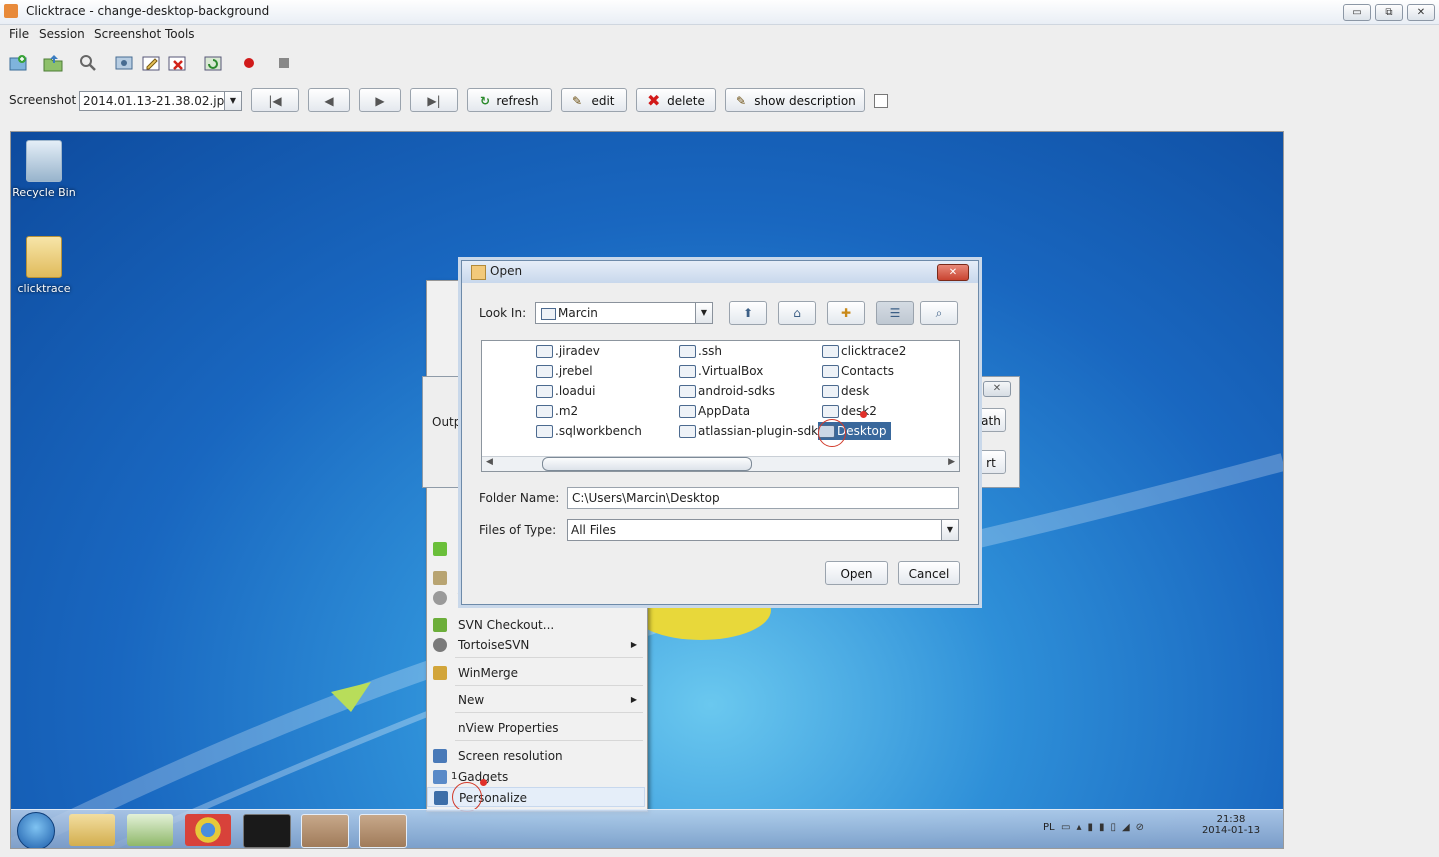 The image size is (1439, 857). I want to click on recycle-bin-icon, so click(44, 161).